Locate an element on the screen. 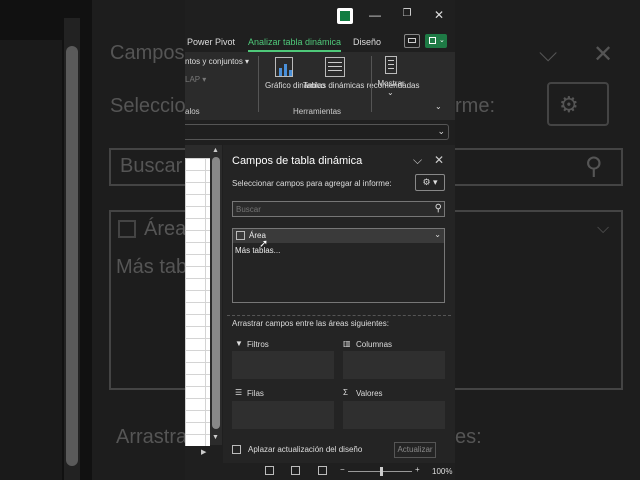 The width and height of the screenshot is (640, 480). close-icon: ✕ is located at coordinates (439, 15).